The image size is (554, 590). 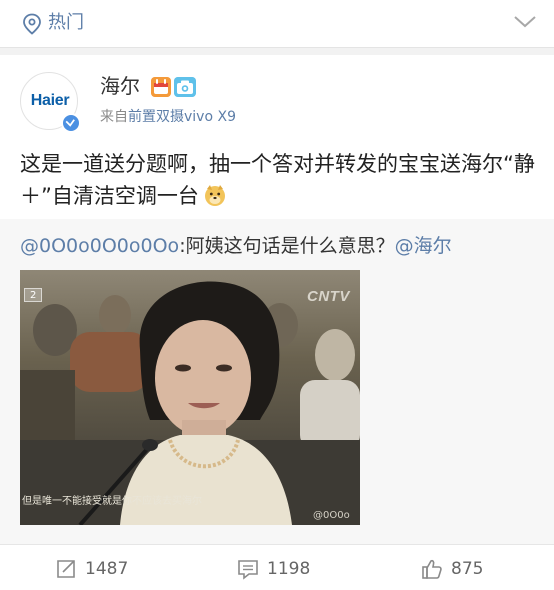 I want to click on post-body: 这是一道送分题啊，抽一个答对并转发的宝宝送海尔“静＋”自清洁空调一台, so click(x=277, y=180).